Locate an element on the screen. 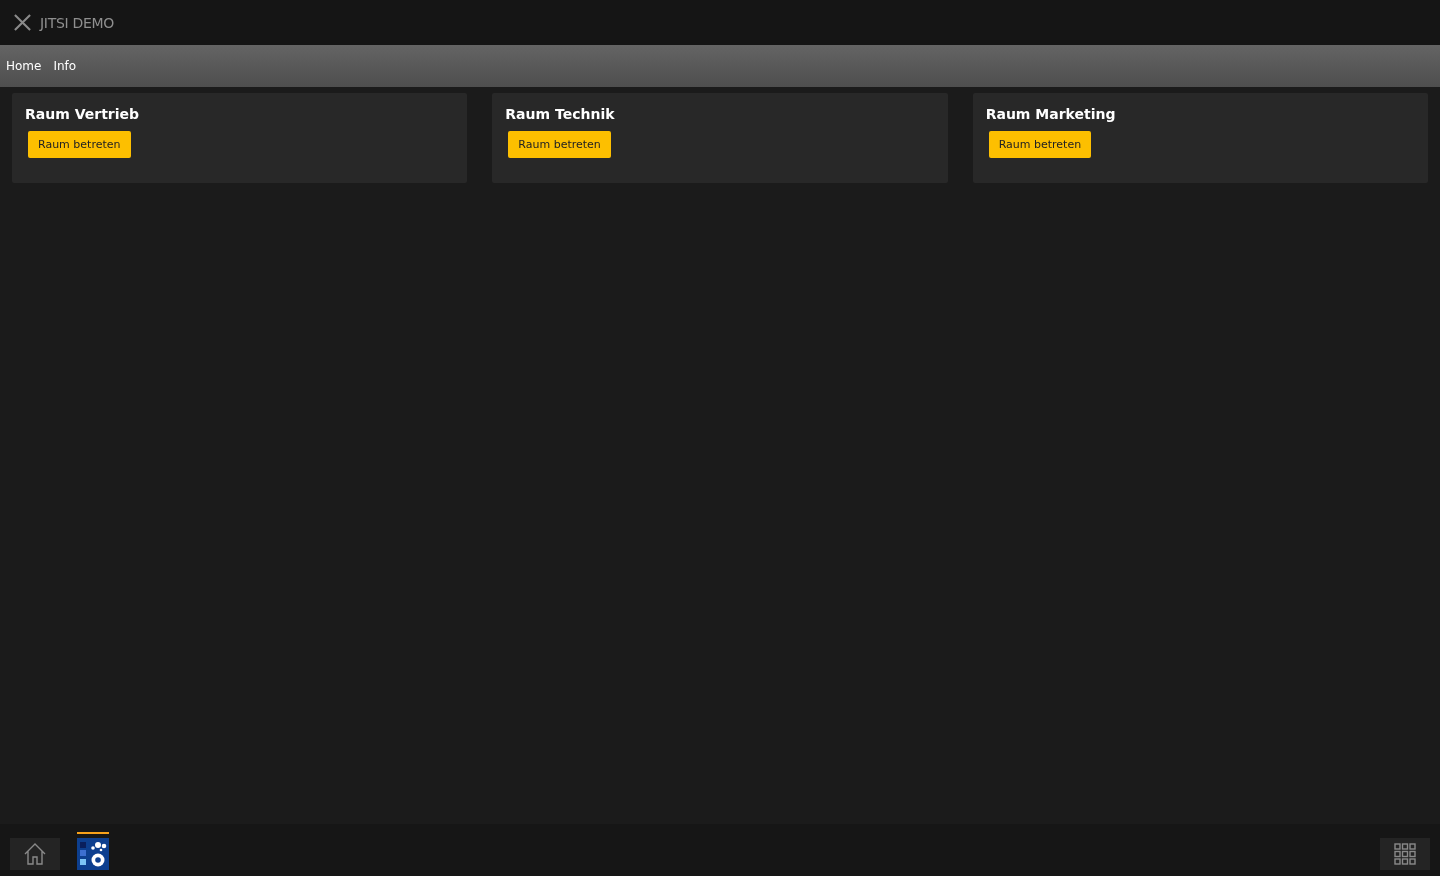  app-grid-button is located at coordinates (1405, 854).